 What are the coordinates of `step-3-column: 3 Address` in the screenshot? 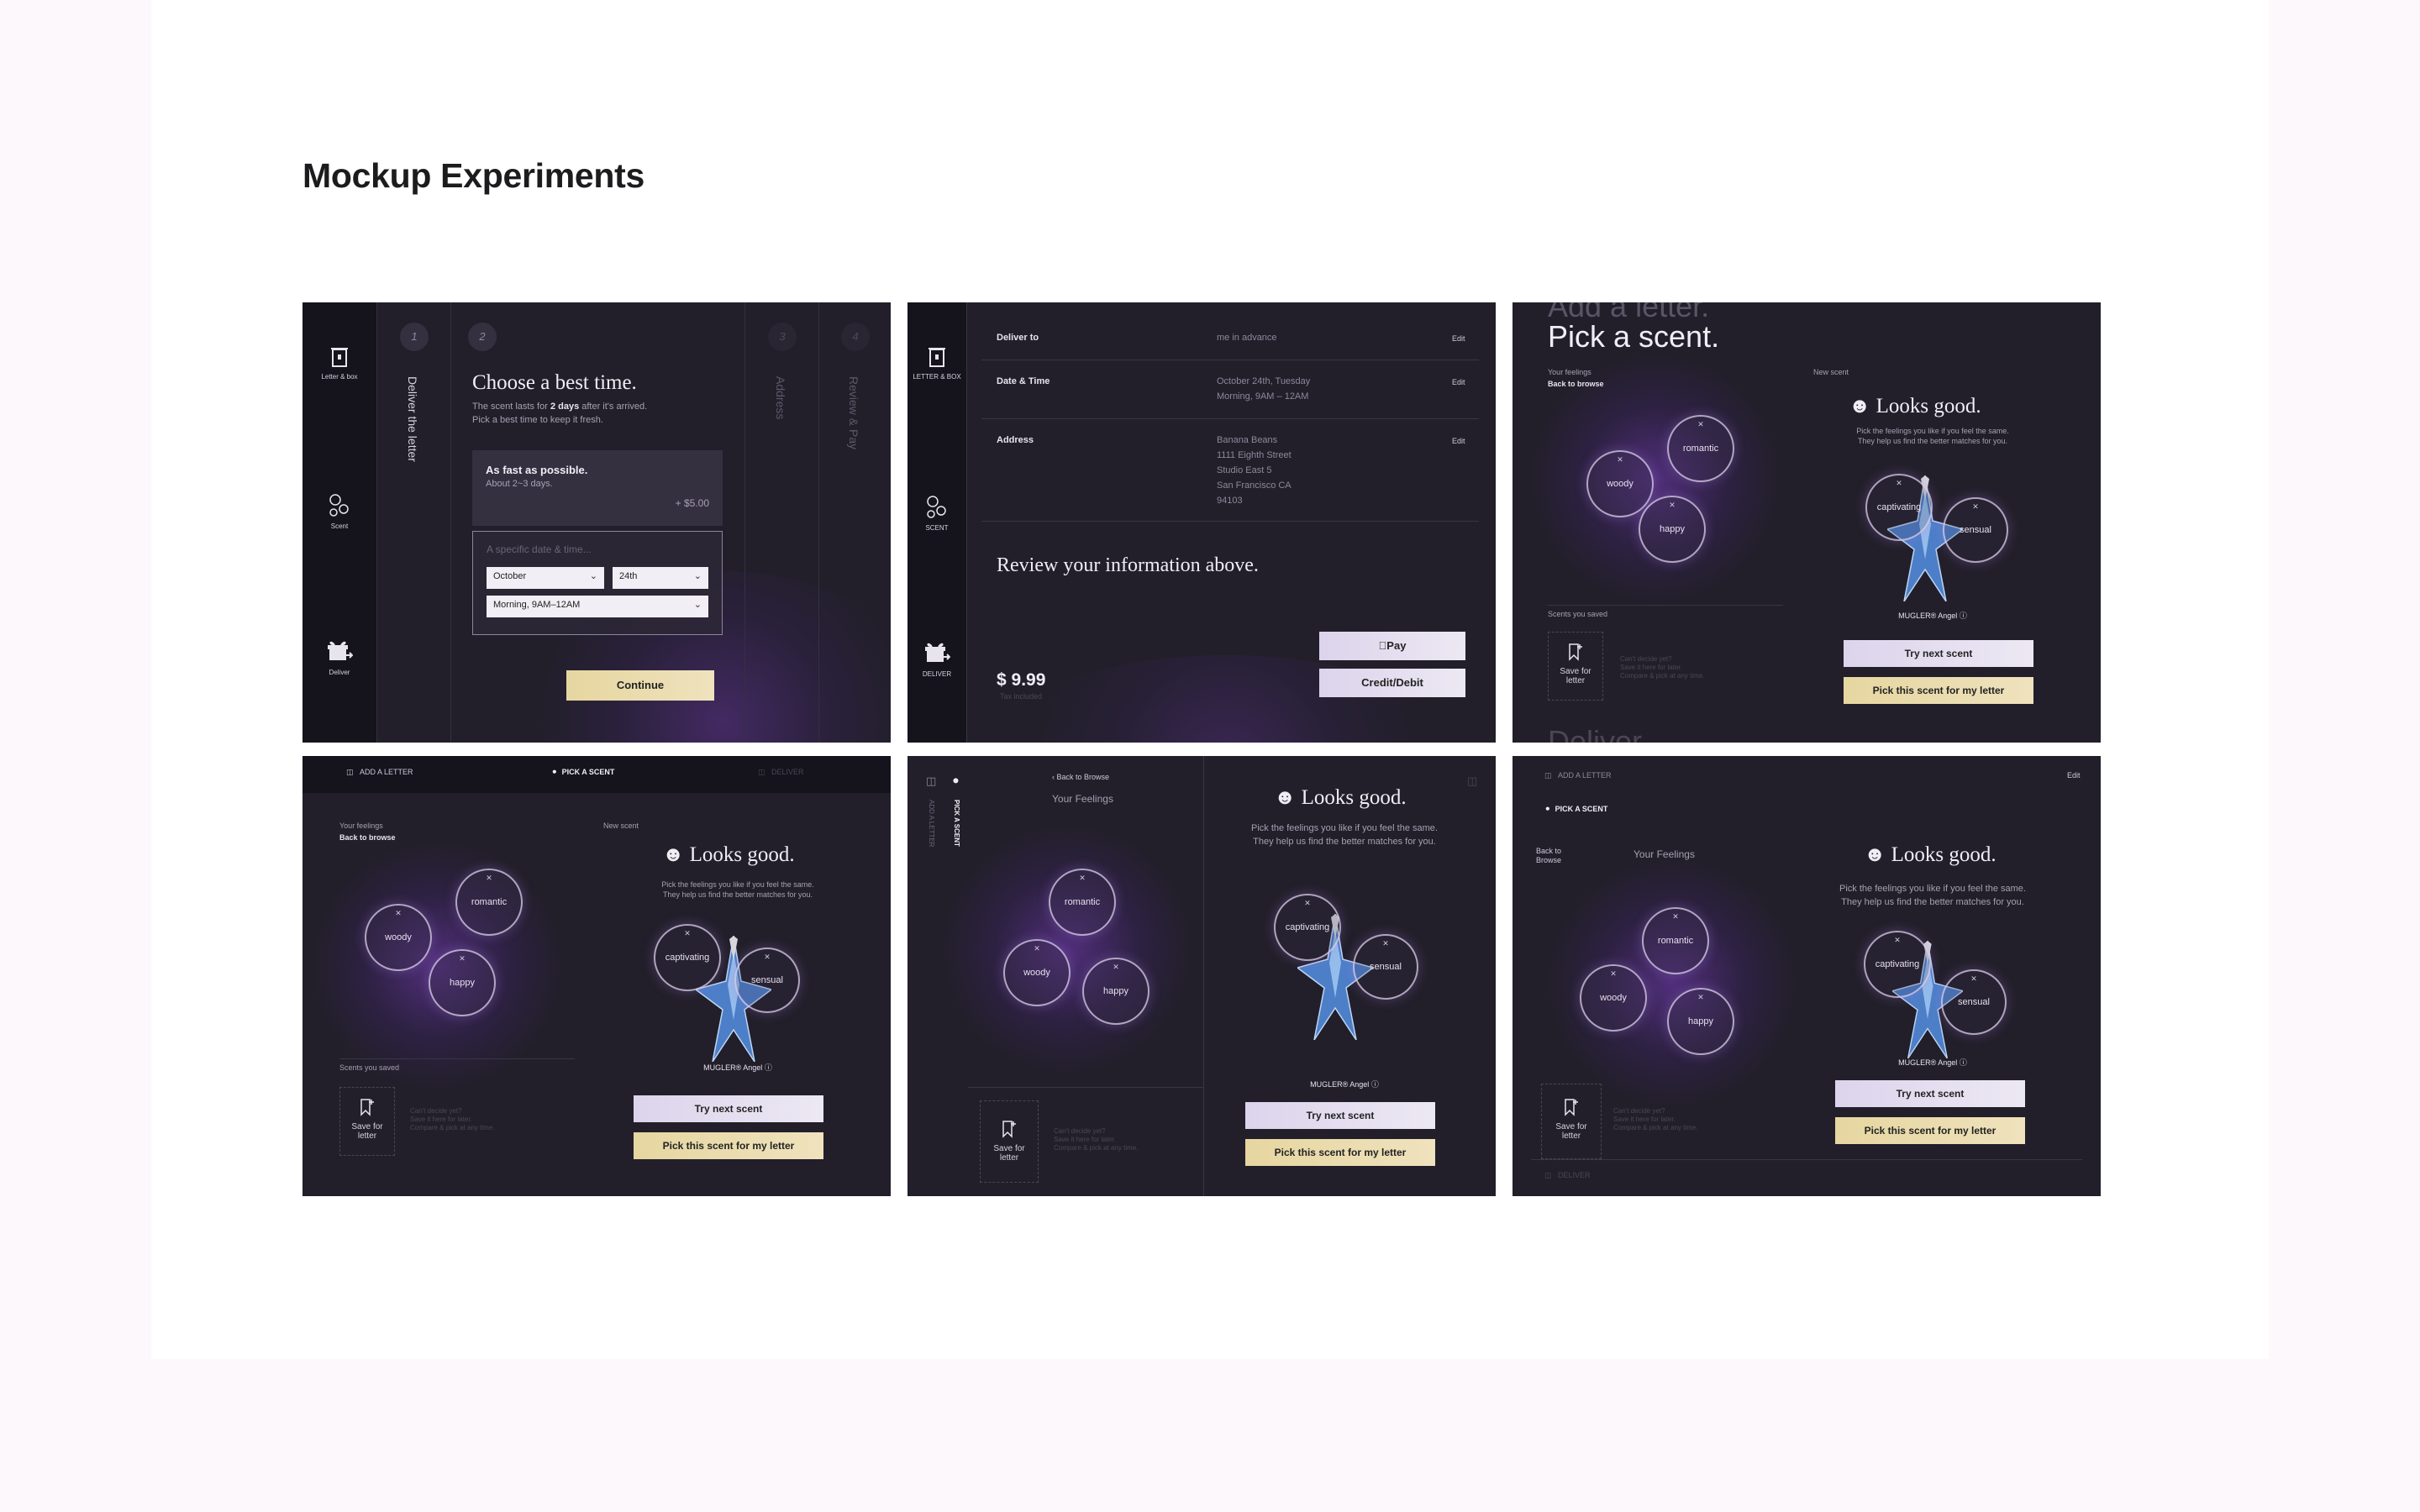 It's located at (781, 522).